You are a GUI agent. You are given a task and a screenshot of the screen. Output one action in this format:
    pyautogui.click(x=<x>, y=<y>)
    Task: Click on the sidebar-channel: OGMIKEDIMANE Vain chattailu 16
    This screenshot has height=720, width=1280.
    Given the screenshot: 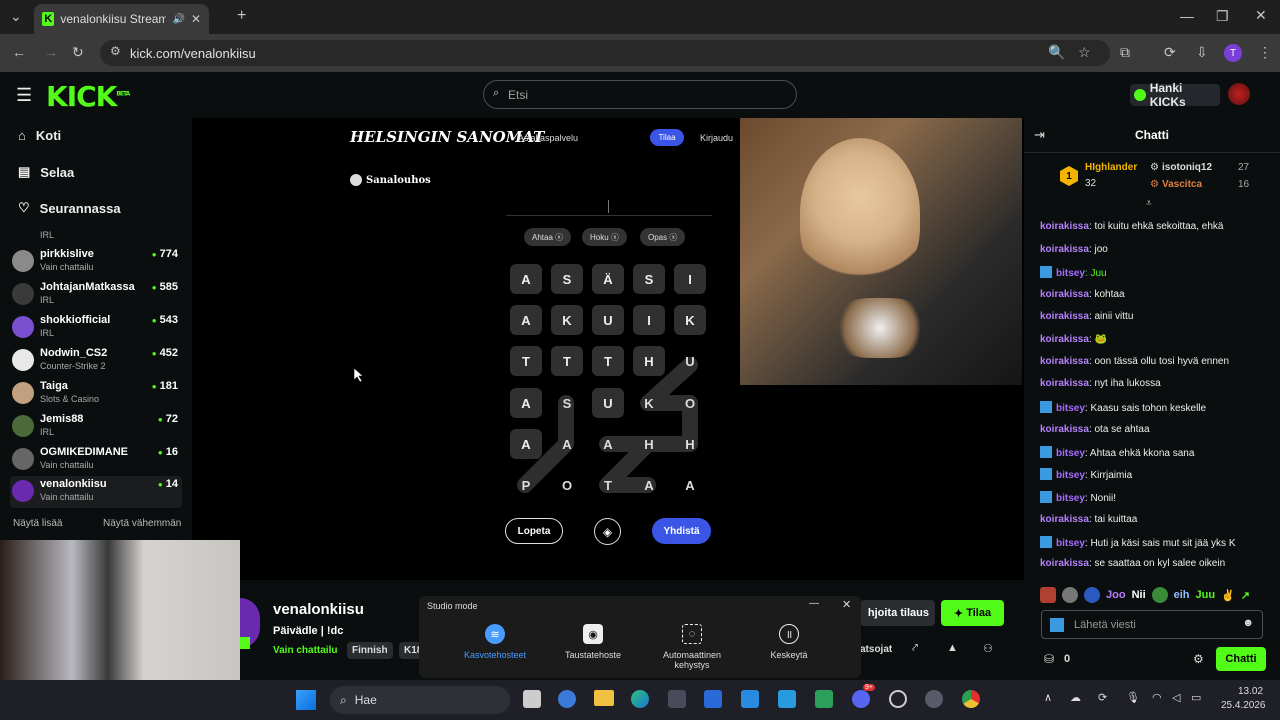 What is the action you would take?
    pyautogui.click(x=97, y=460)
    